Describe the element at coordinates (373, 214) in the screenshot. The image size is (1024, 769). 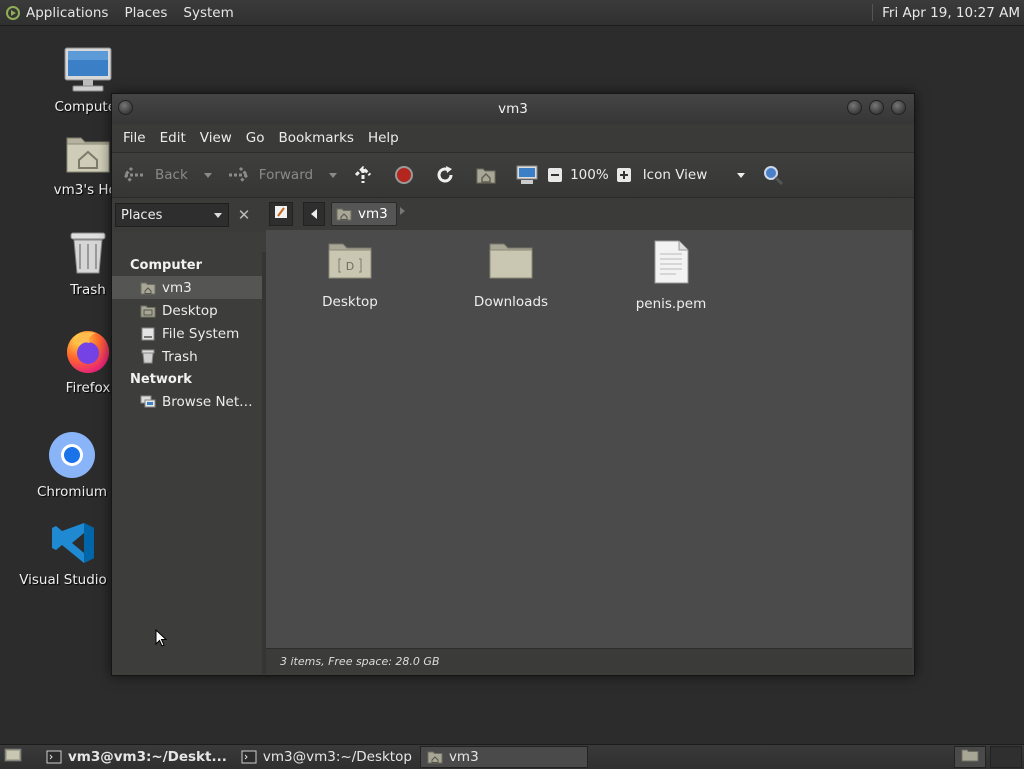
I see `breadcrumb-label: vm3` at that location.